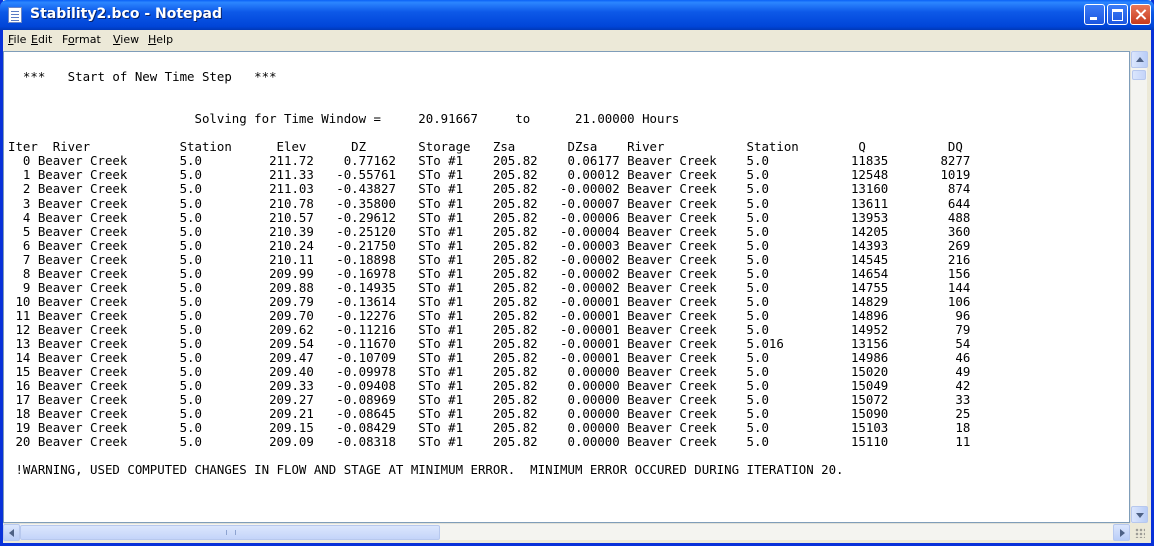 The width and height of the screenshot is (1154, 546). I want to click on menu-view: View, so click(126, 39).